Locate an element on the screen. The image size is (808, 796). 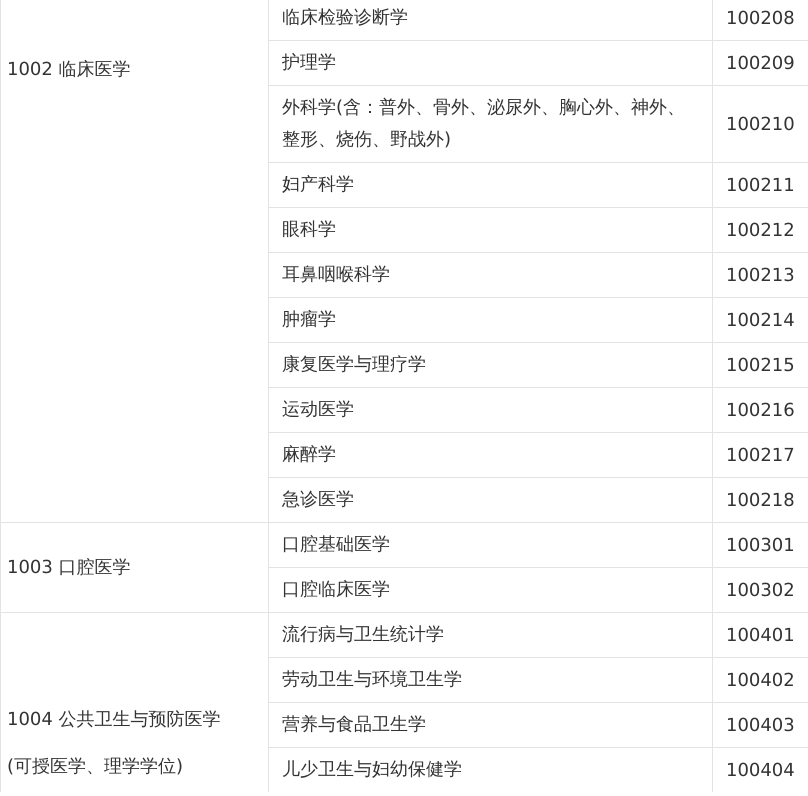
discipline-label: 1004 公共卫生与预防医学 is located at coordinates (114, 720).